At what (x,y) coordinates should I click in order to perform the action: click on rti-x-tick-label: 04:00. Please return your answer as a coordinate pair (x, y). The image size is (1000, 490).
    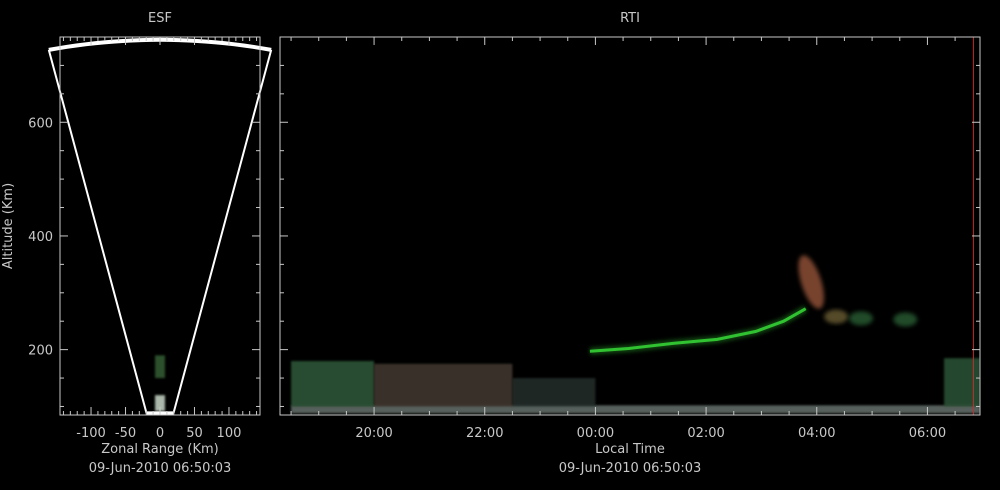
    Looking at the image, I should click on (816, 433).